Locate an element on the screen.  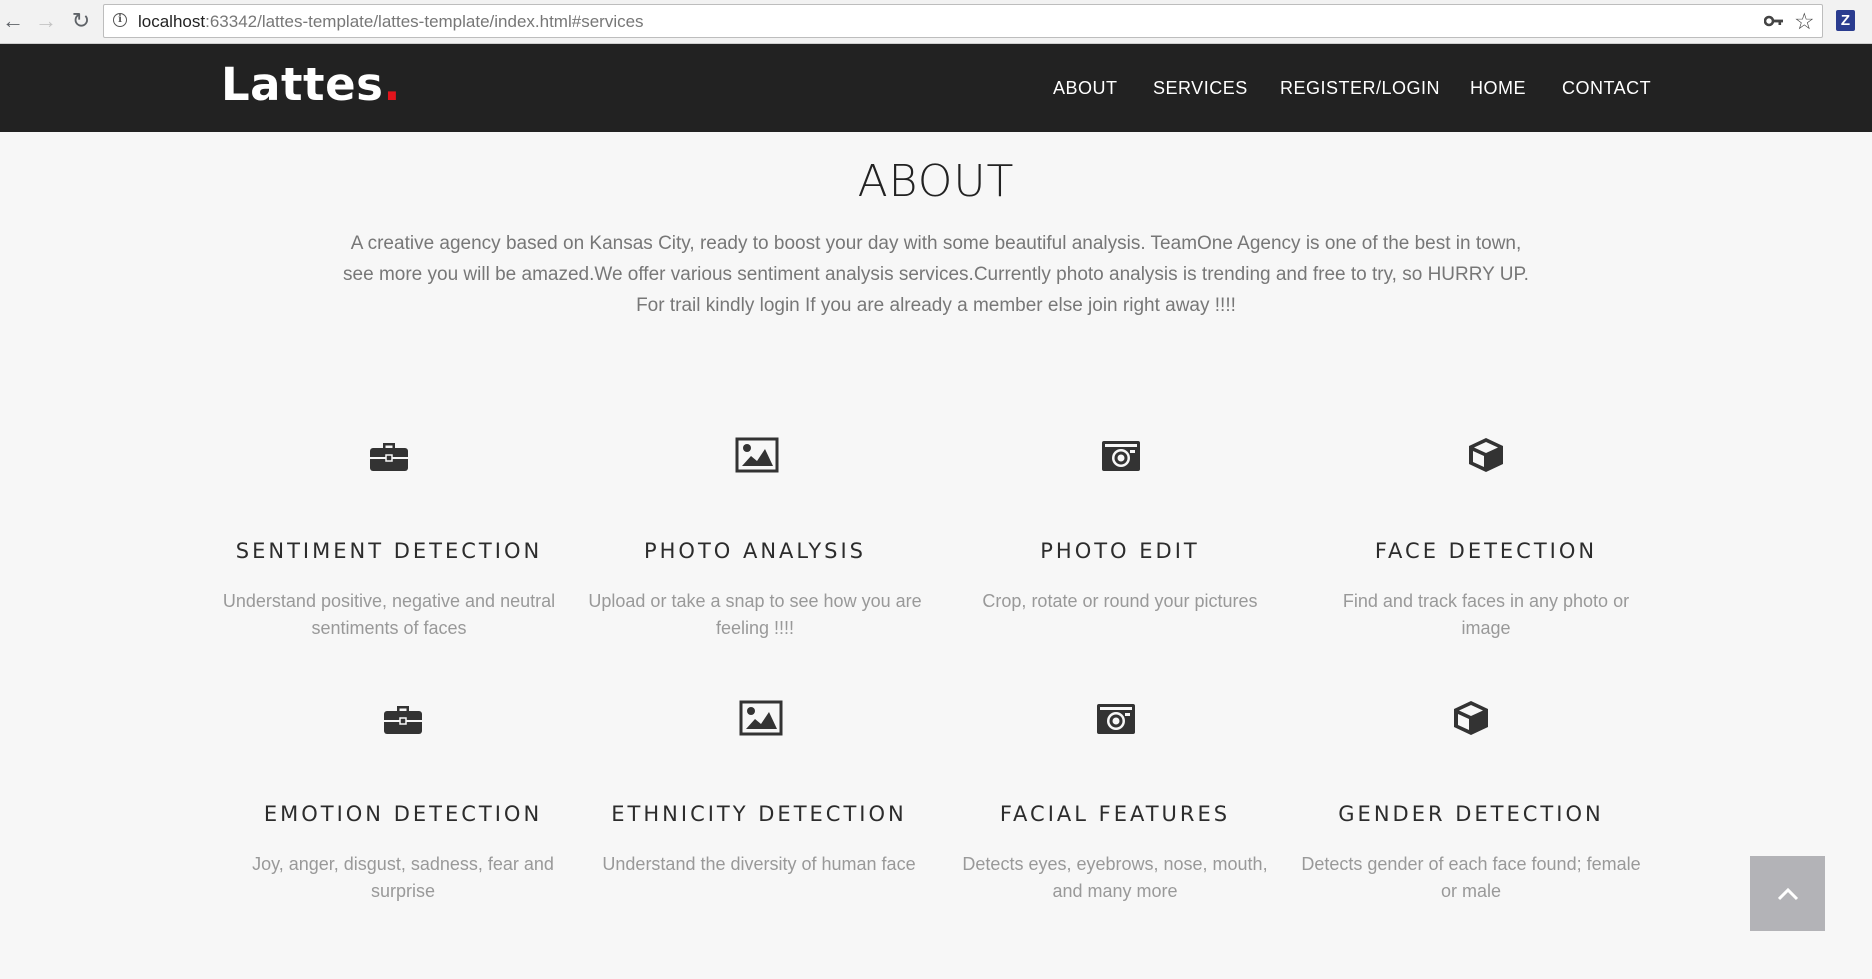
back-to-top-button is located at coordinates (1787, 893).